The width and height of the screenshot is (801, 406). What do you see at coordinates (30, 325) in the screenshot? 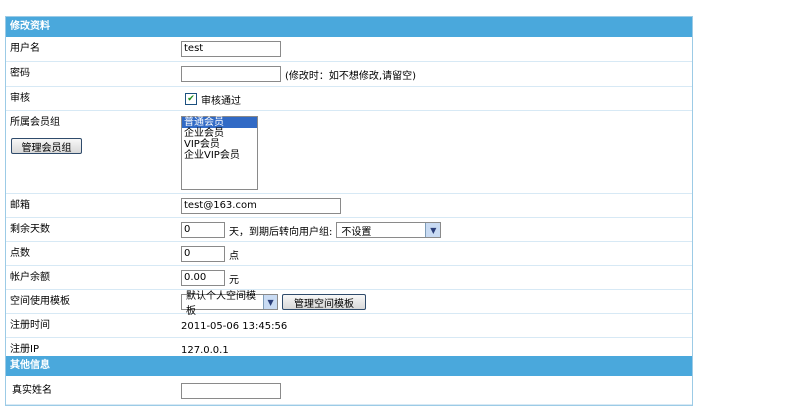
I see `reg-time-label: 注册时间` at bounding box center [30, 325].